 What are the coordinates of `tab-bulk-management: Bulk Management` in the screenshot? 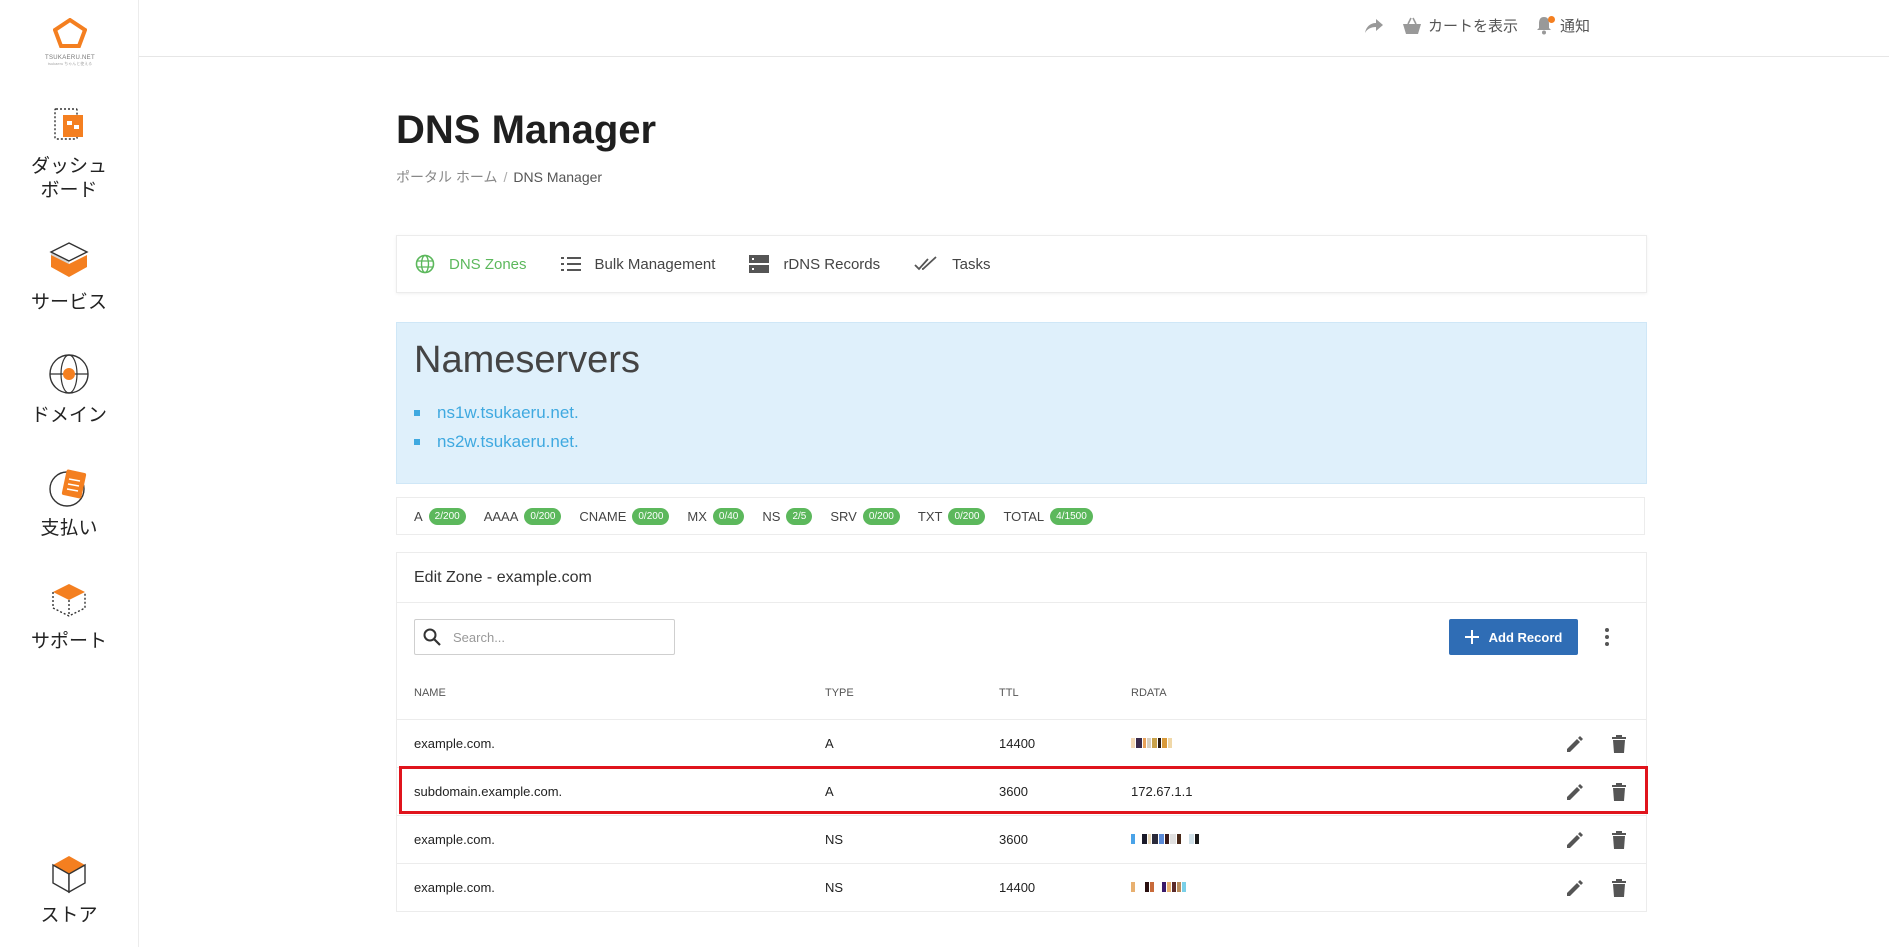 It's located at (629, 264).